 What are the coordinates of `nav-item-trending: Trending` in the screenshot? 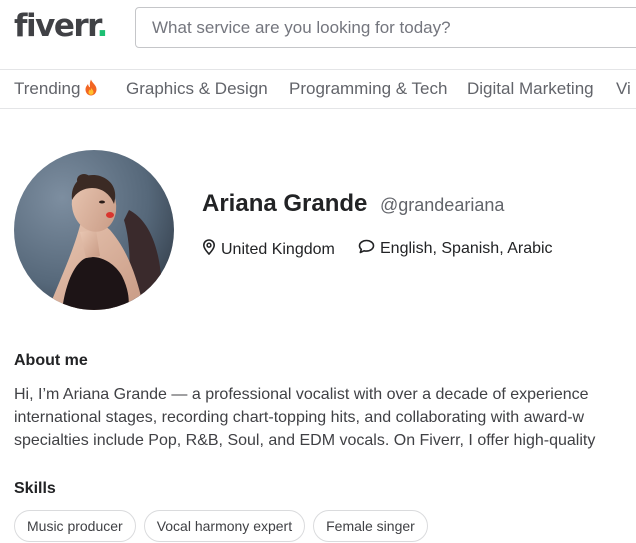 It's located at (56, 90).